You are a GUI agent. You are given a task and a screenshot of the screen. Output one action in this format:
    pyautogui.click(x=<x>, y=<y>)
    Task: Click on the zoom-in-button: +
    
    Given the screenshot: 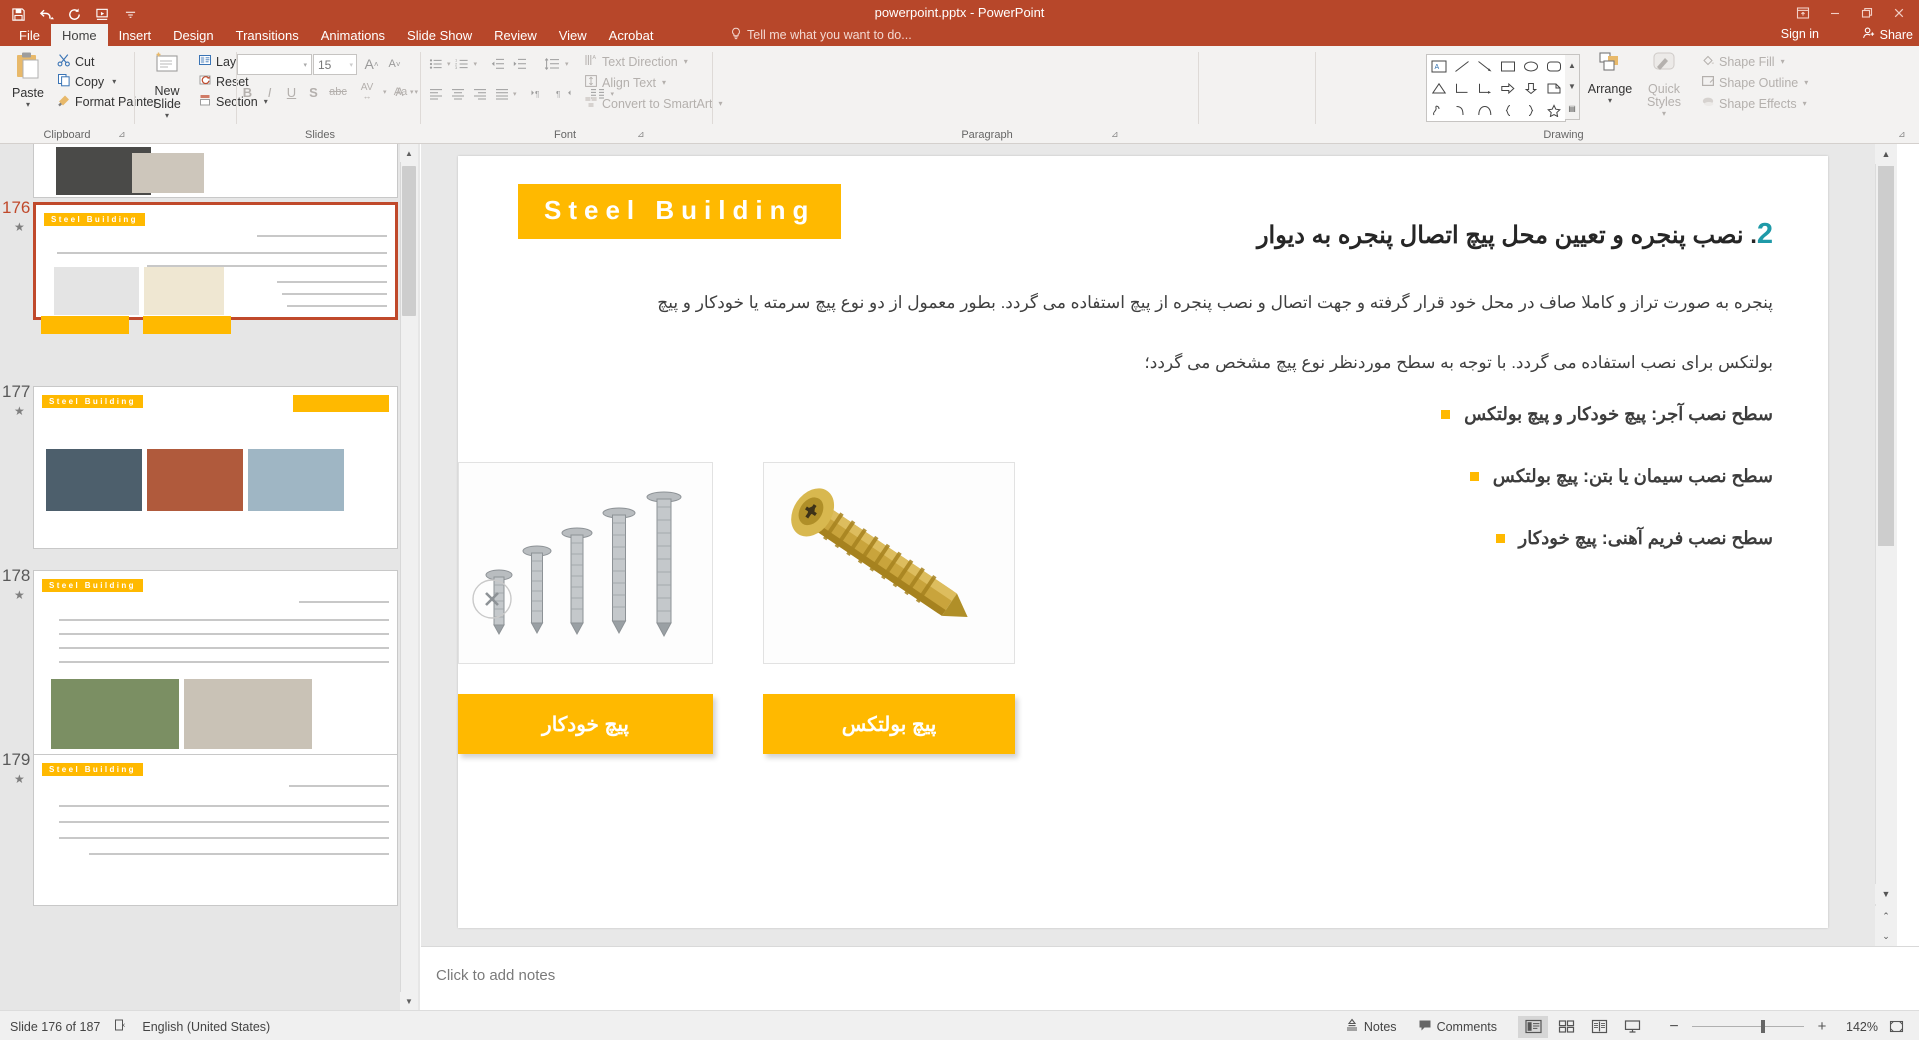 What is the action you would take?
    pyautogui.click(x=1822, y=1027)
    